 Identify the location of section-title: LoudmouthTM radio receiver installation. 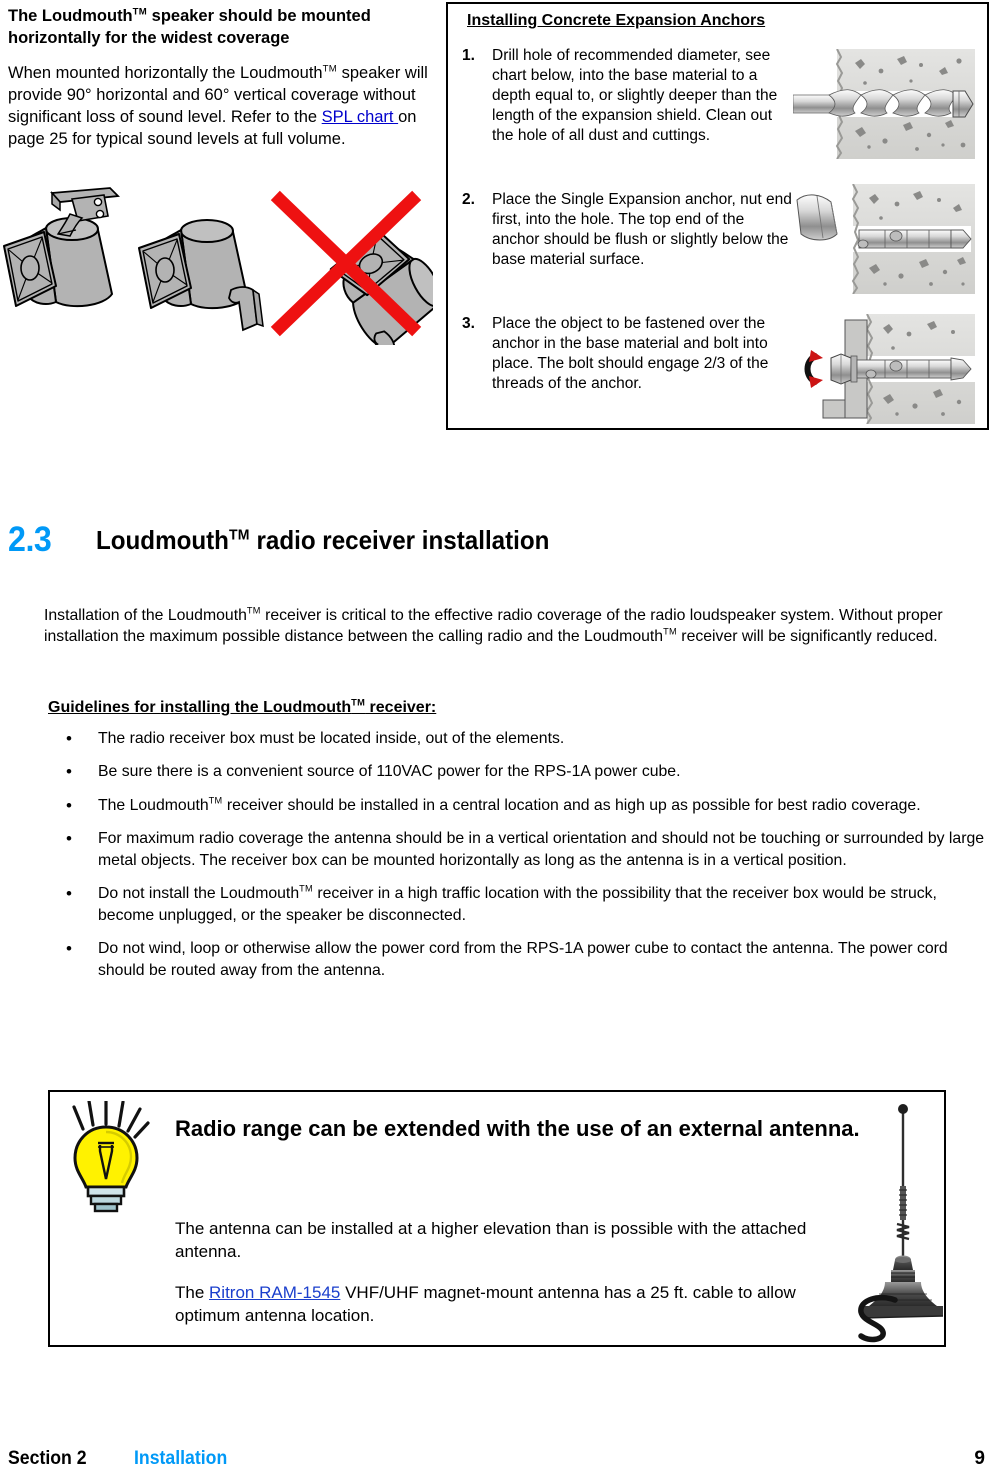
(322, 540).